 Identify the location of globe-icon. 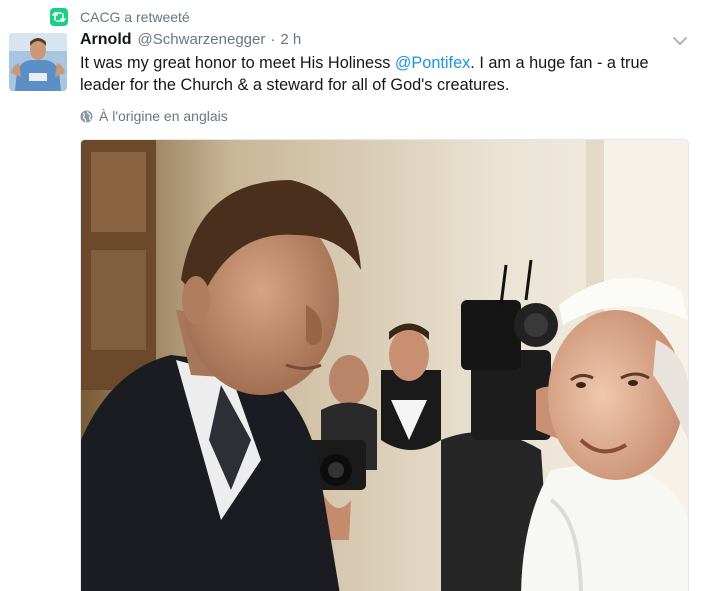
(86, 116).